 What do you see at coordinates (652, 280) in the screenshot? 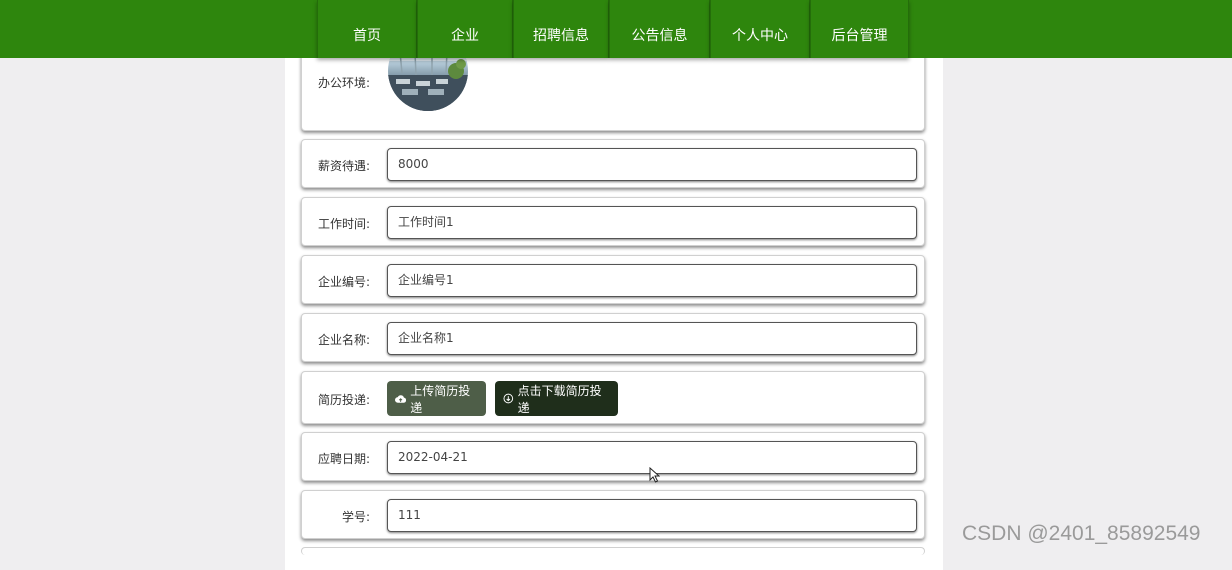
I see `company-id-field: 企业编号1` at bounding box center [652, 280].